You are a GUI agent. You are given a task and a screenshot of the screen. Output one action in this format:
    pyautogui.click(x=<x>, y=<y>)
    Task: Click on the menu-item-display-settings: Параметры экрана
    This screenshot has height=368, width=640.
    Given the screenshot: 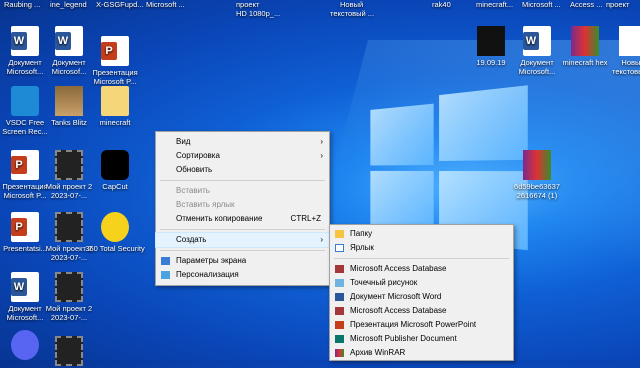 What is the action you would take?
    pyautogui.click(x=242, y=261)
    